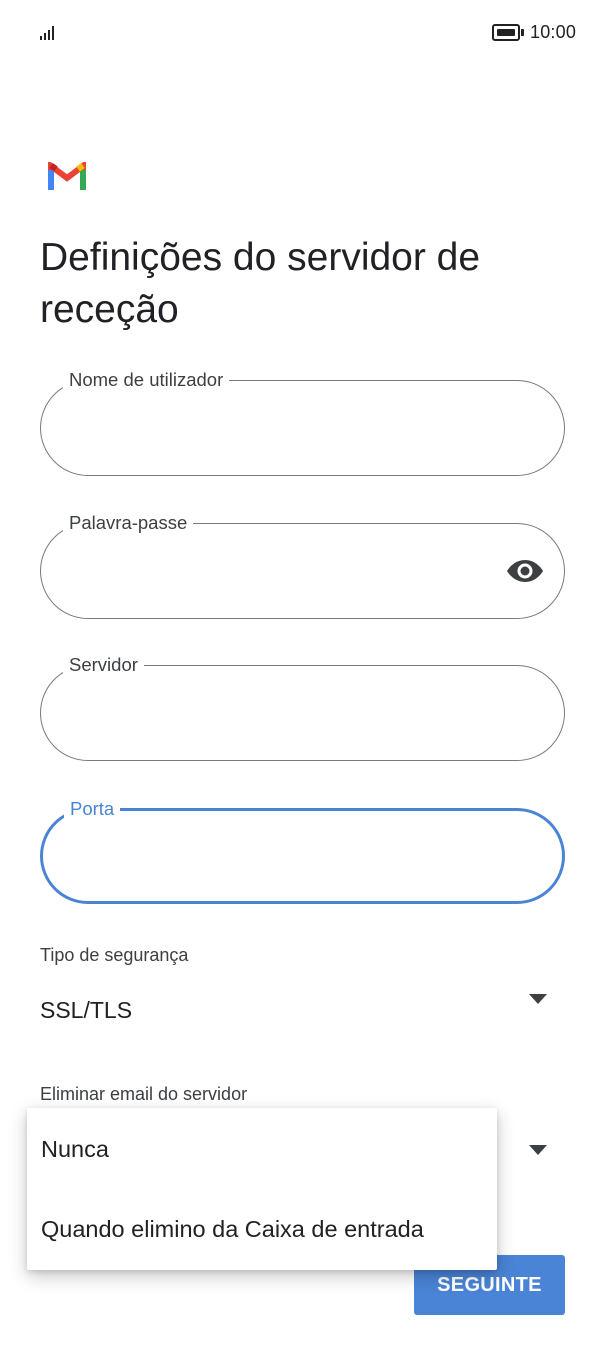  I want to click on username-label: Nome de utilizador, so click(146, 380).